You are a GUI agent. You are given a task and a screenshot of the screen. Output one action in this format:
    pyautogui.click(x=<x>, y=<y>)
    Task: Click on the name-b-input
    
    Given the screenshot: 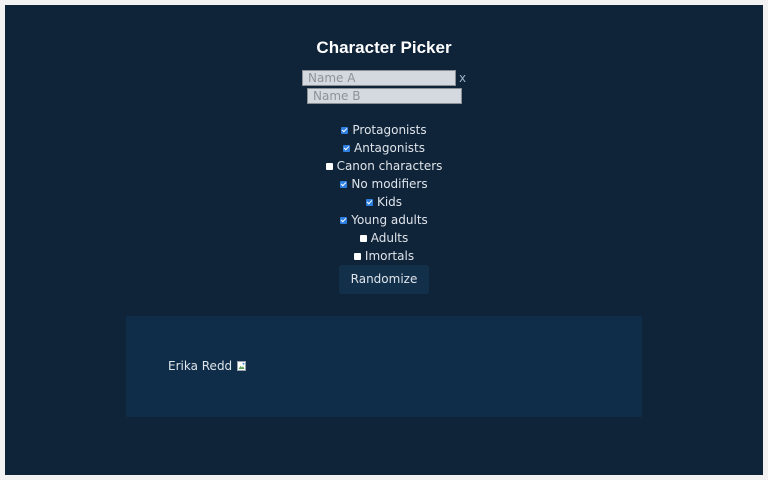 What is the action you would take?
    pyautogui.click(x=384, y=96)
    